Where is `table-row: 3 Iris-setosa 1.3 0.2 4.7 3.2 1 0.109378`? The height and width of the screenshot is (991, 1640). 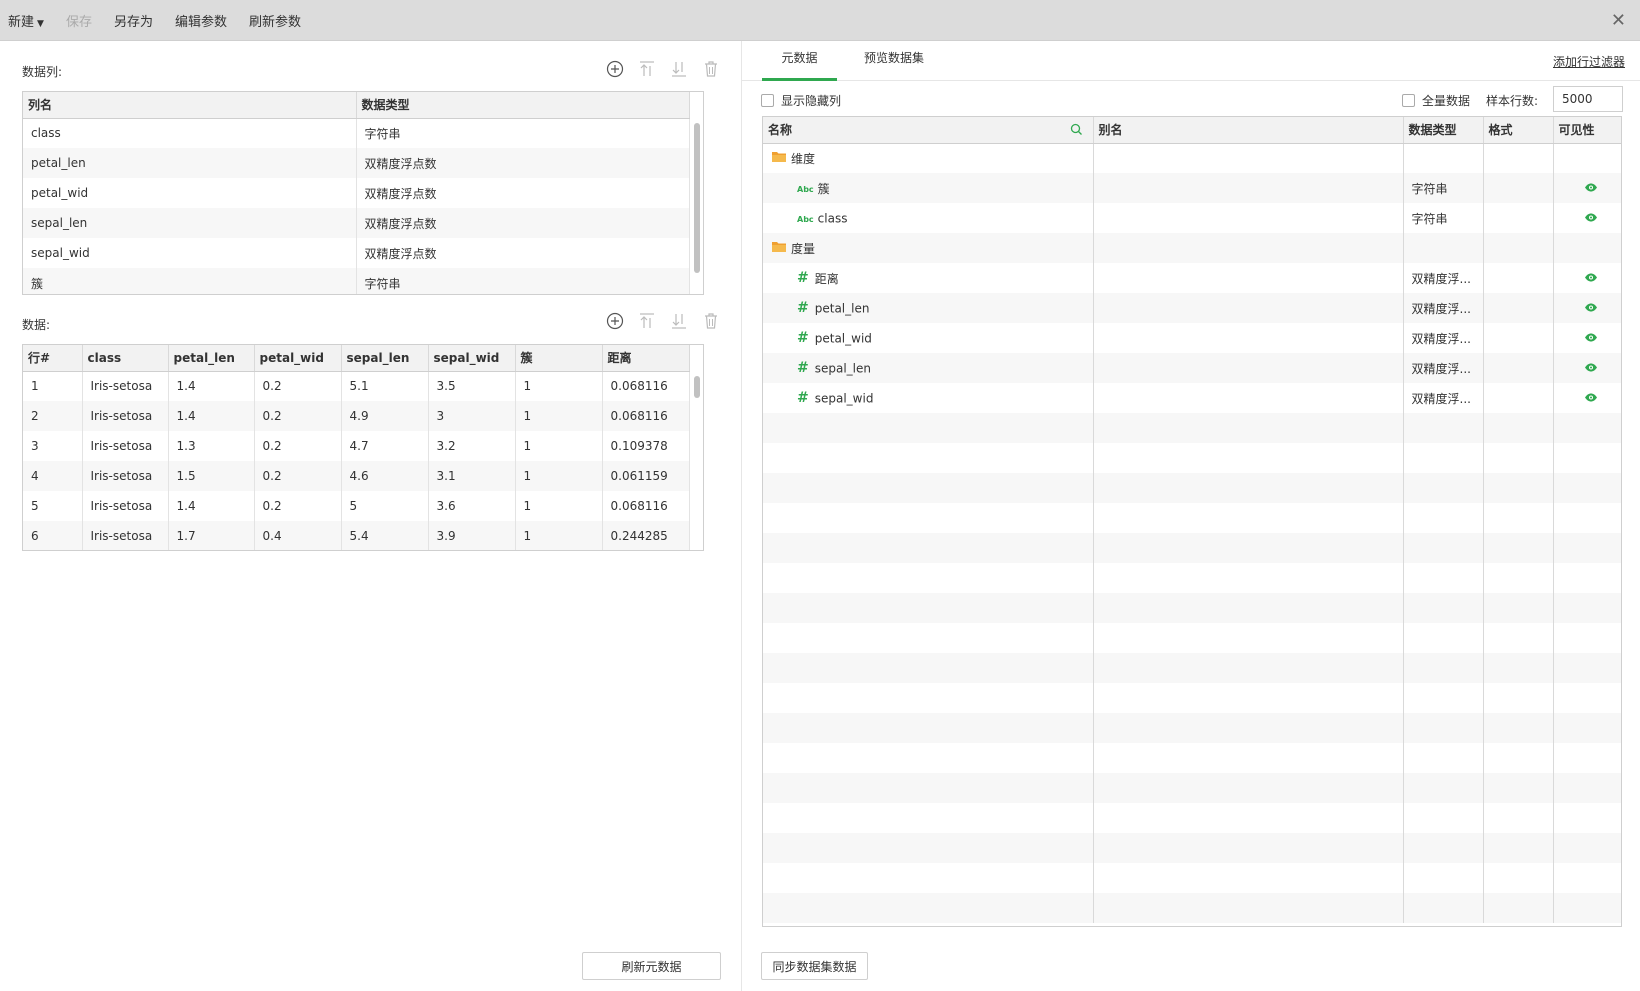 table-row: 3 Iris-setosa 1.3 0.2 4.7 3.2 1 0.109378 is located at coordinates (356, 446).